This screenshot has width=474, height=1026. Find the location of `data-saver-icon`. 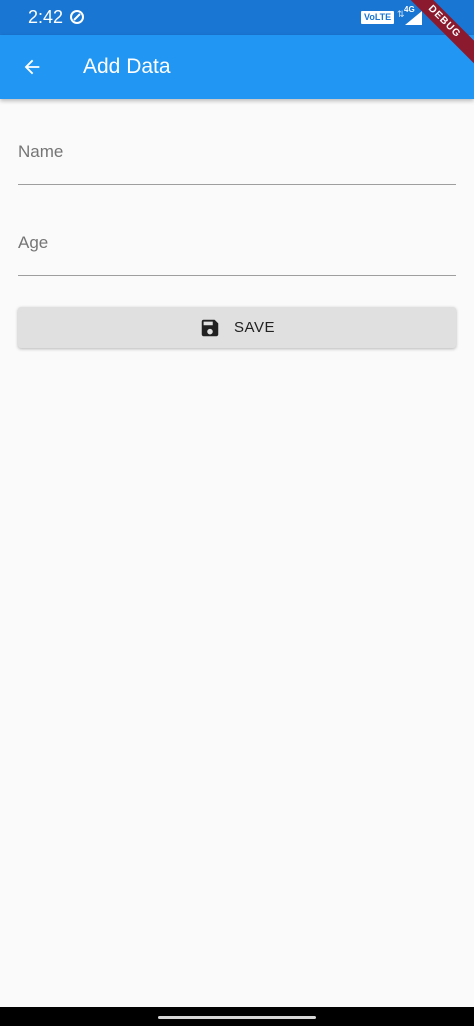

data-saver-icon is located at coordinates (77, 17).